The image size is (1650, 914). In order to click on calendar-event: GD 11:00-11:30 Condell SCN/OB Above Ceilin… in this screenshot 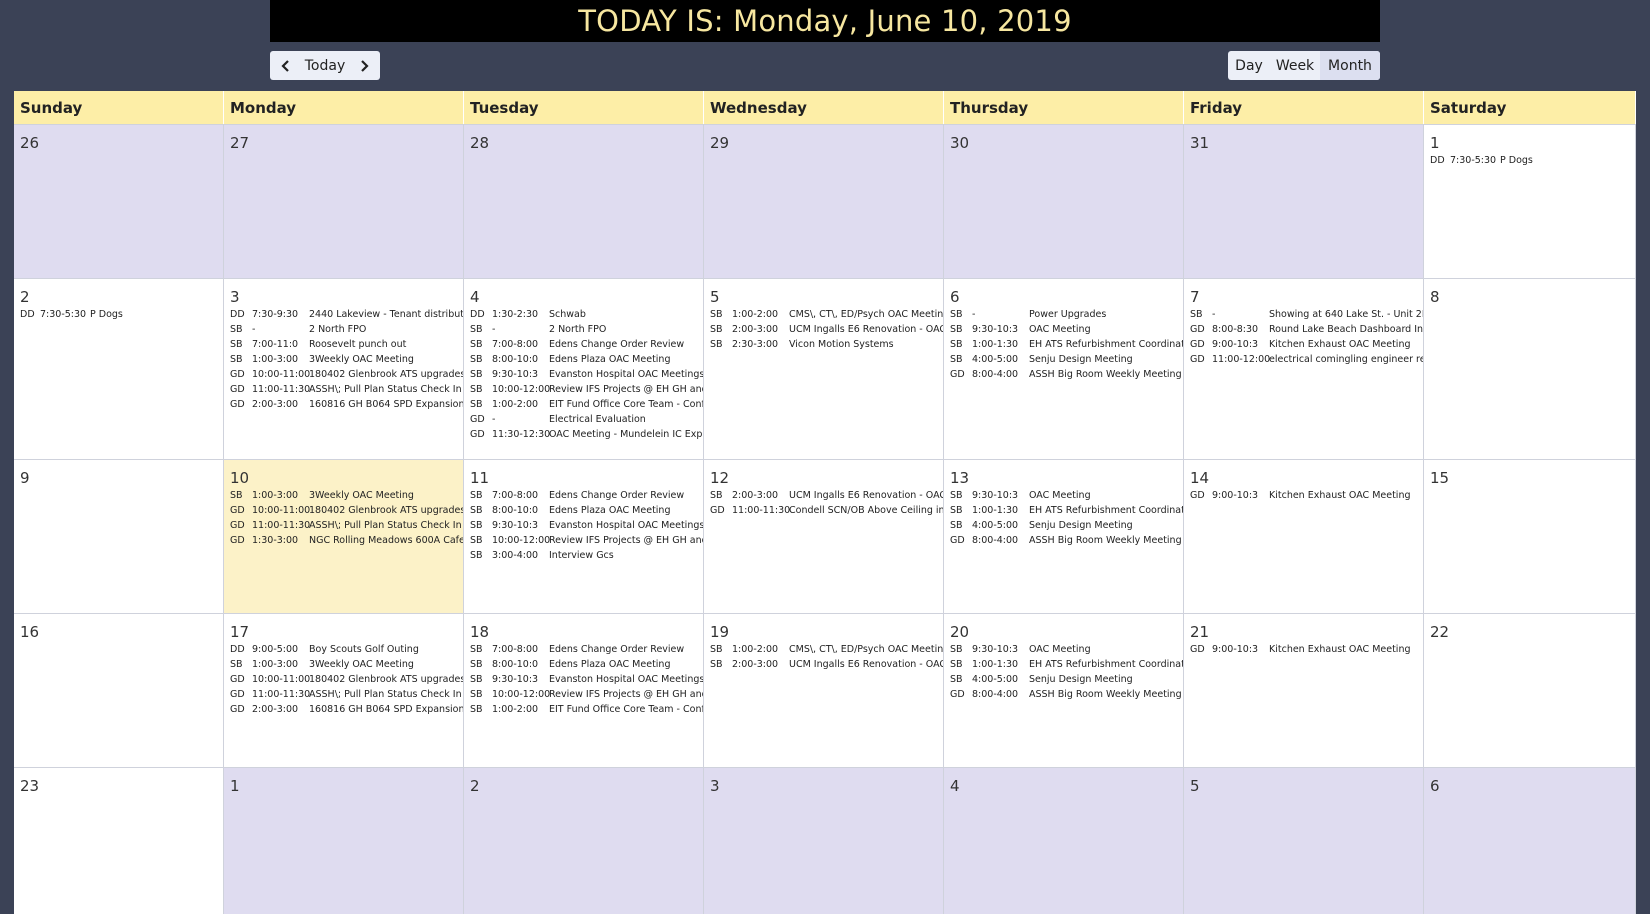, I will do `click(823, 510)`.